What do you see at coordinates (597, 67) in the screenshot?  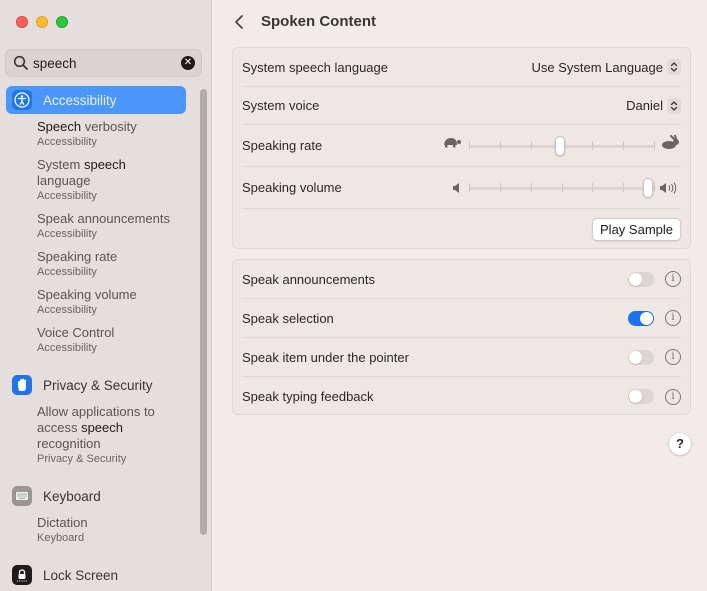 I see `popup-value: Use System Language` at bounding box center [597, 67].